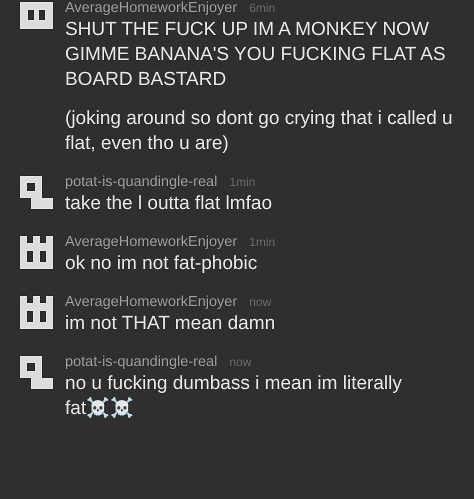  Describe the element at coordinates (169, 204) in the screenshot. I see `comment-text: take the l outta flat lmfao` at that location.